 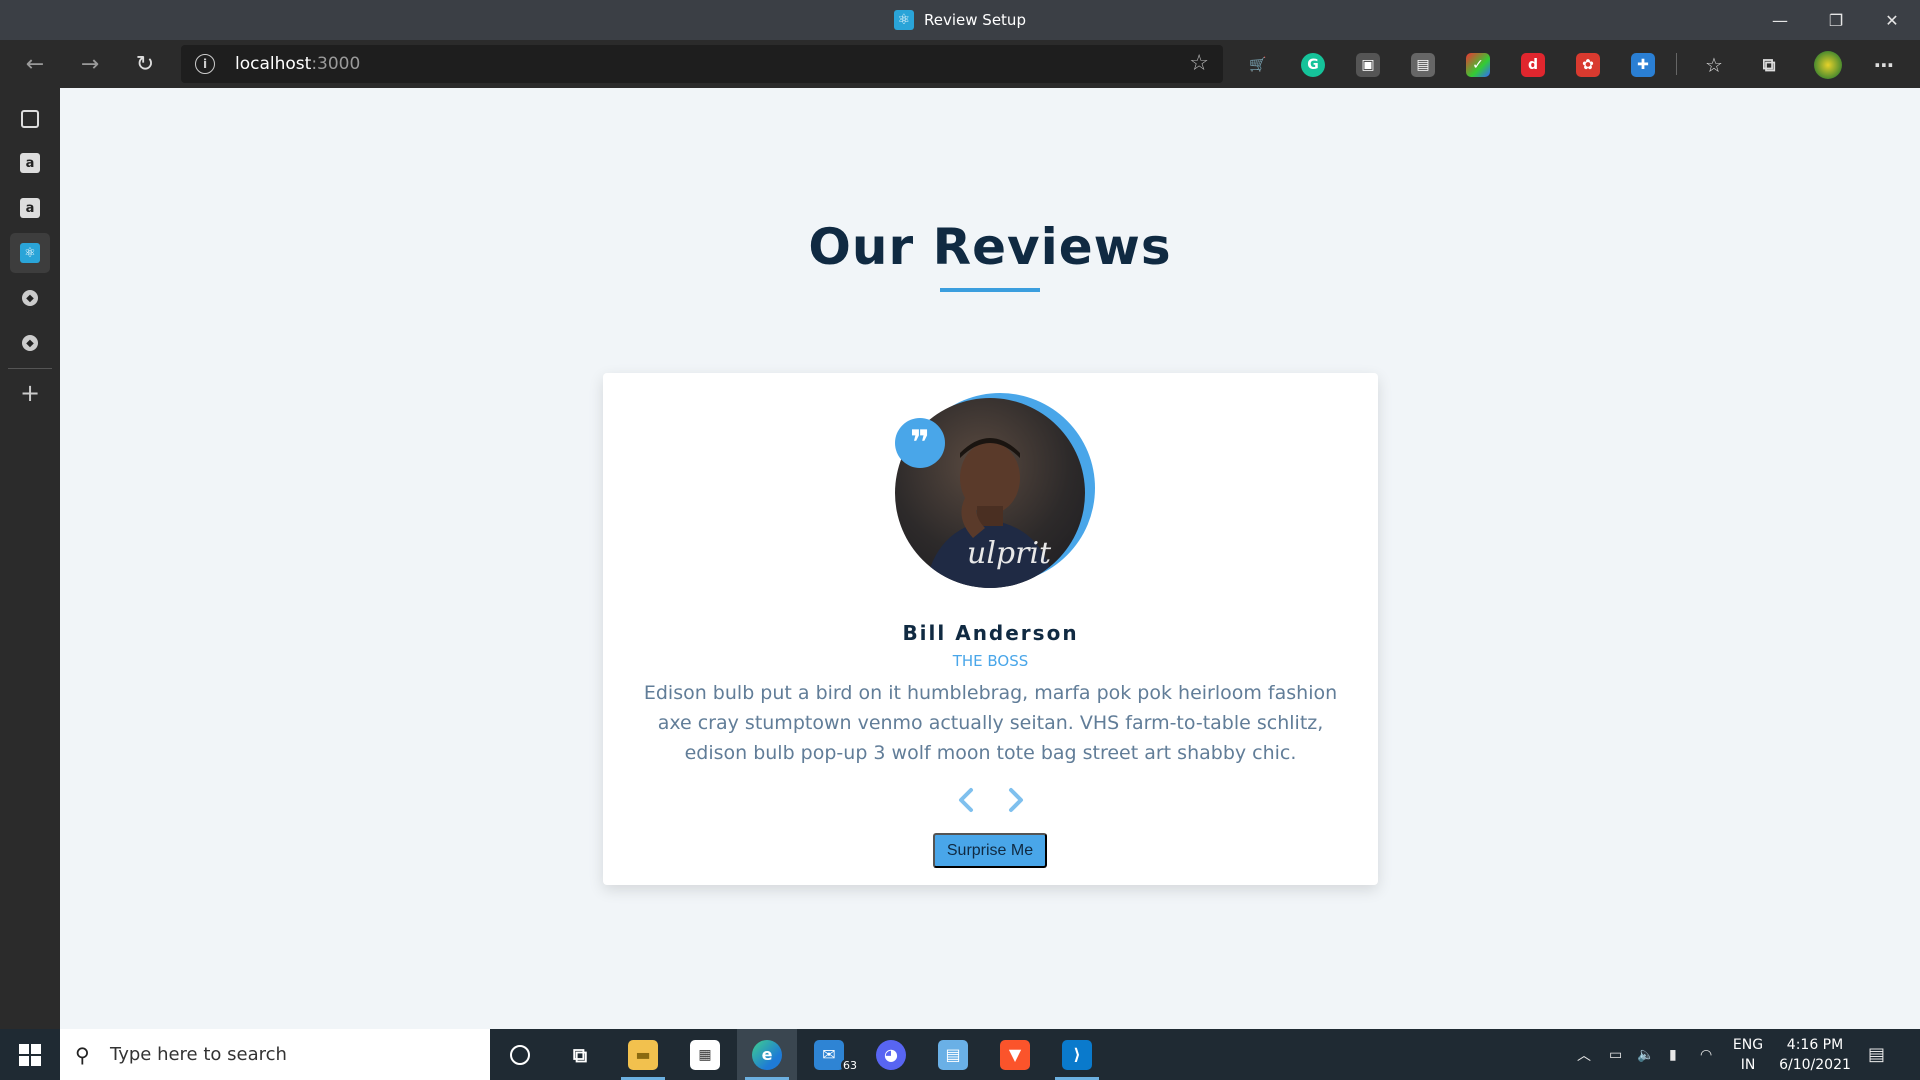 I want to click on task-view-icon: ⧉, so click(x=580, y=1054).